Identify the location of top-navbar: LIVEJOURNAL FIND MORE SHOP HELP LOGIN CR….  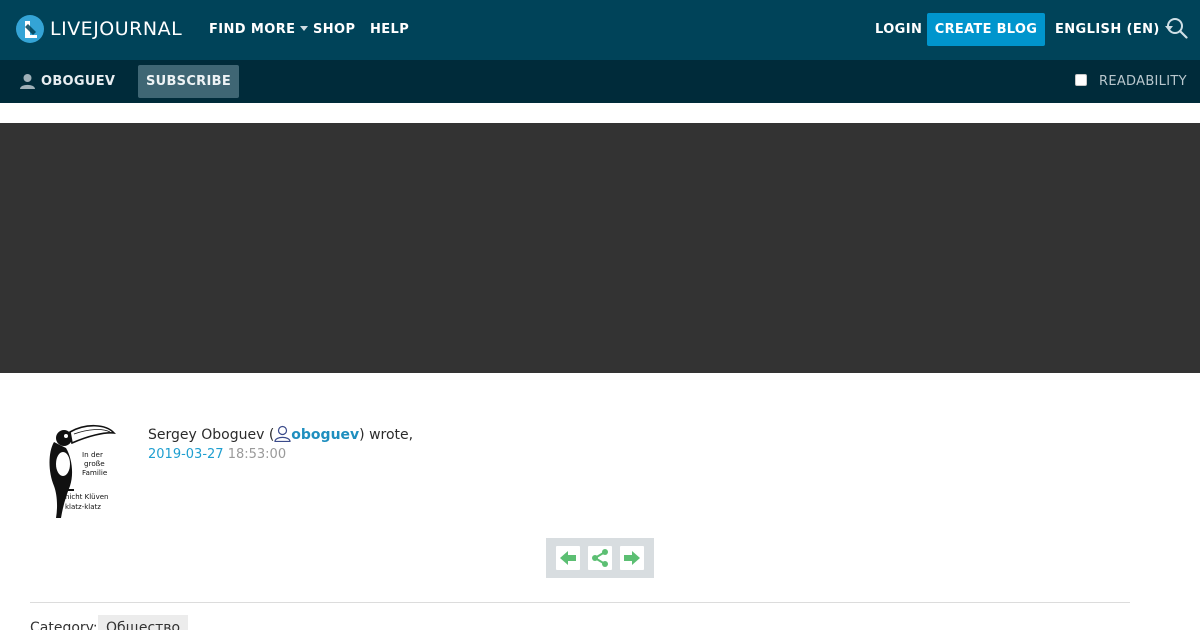
(600, 30).